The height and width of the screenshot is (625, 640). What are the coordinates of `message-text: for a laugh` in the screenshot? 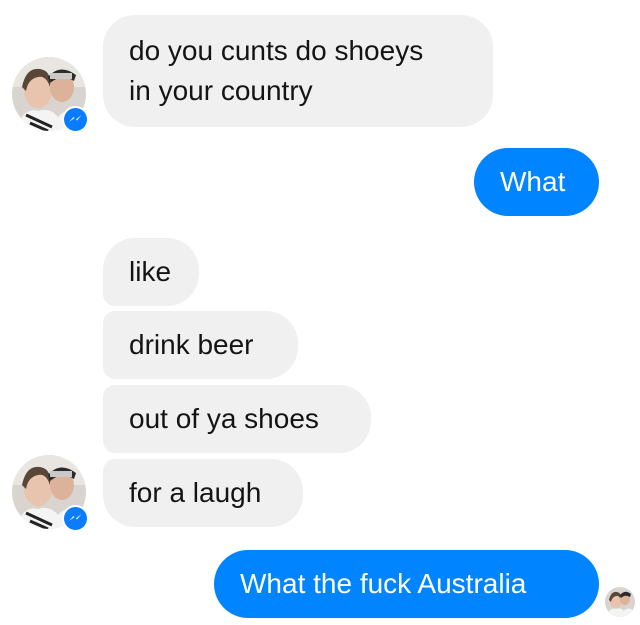 It's located at (195, 492).